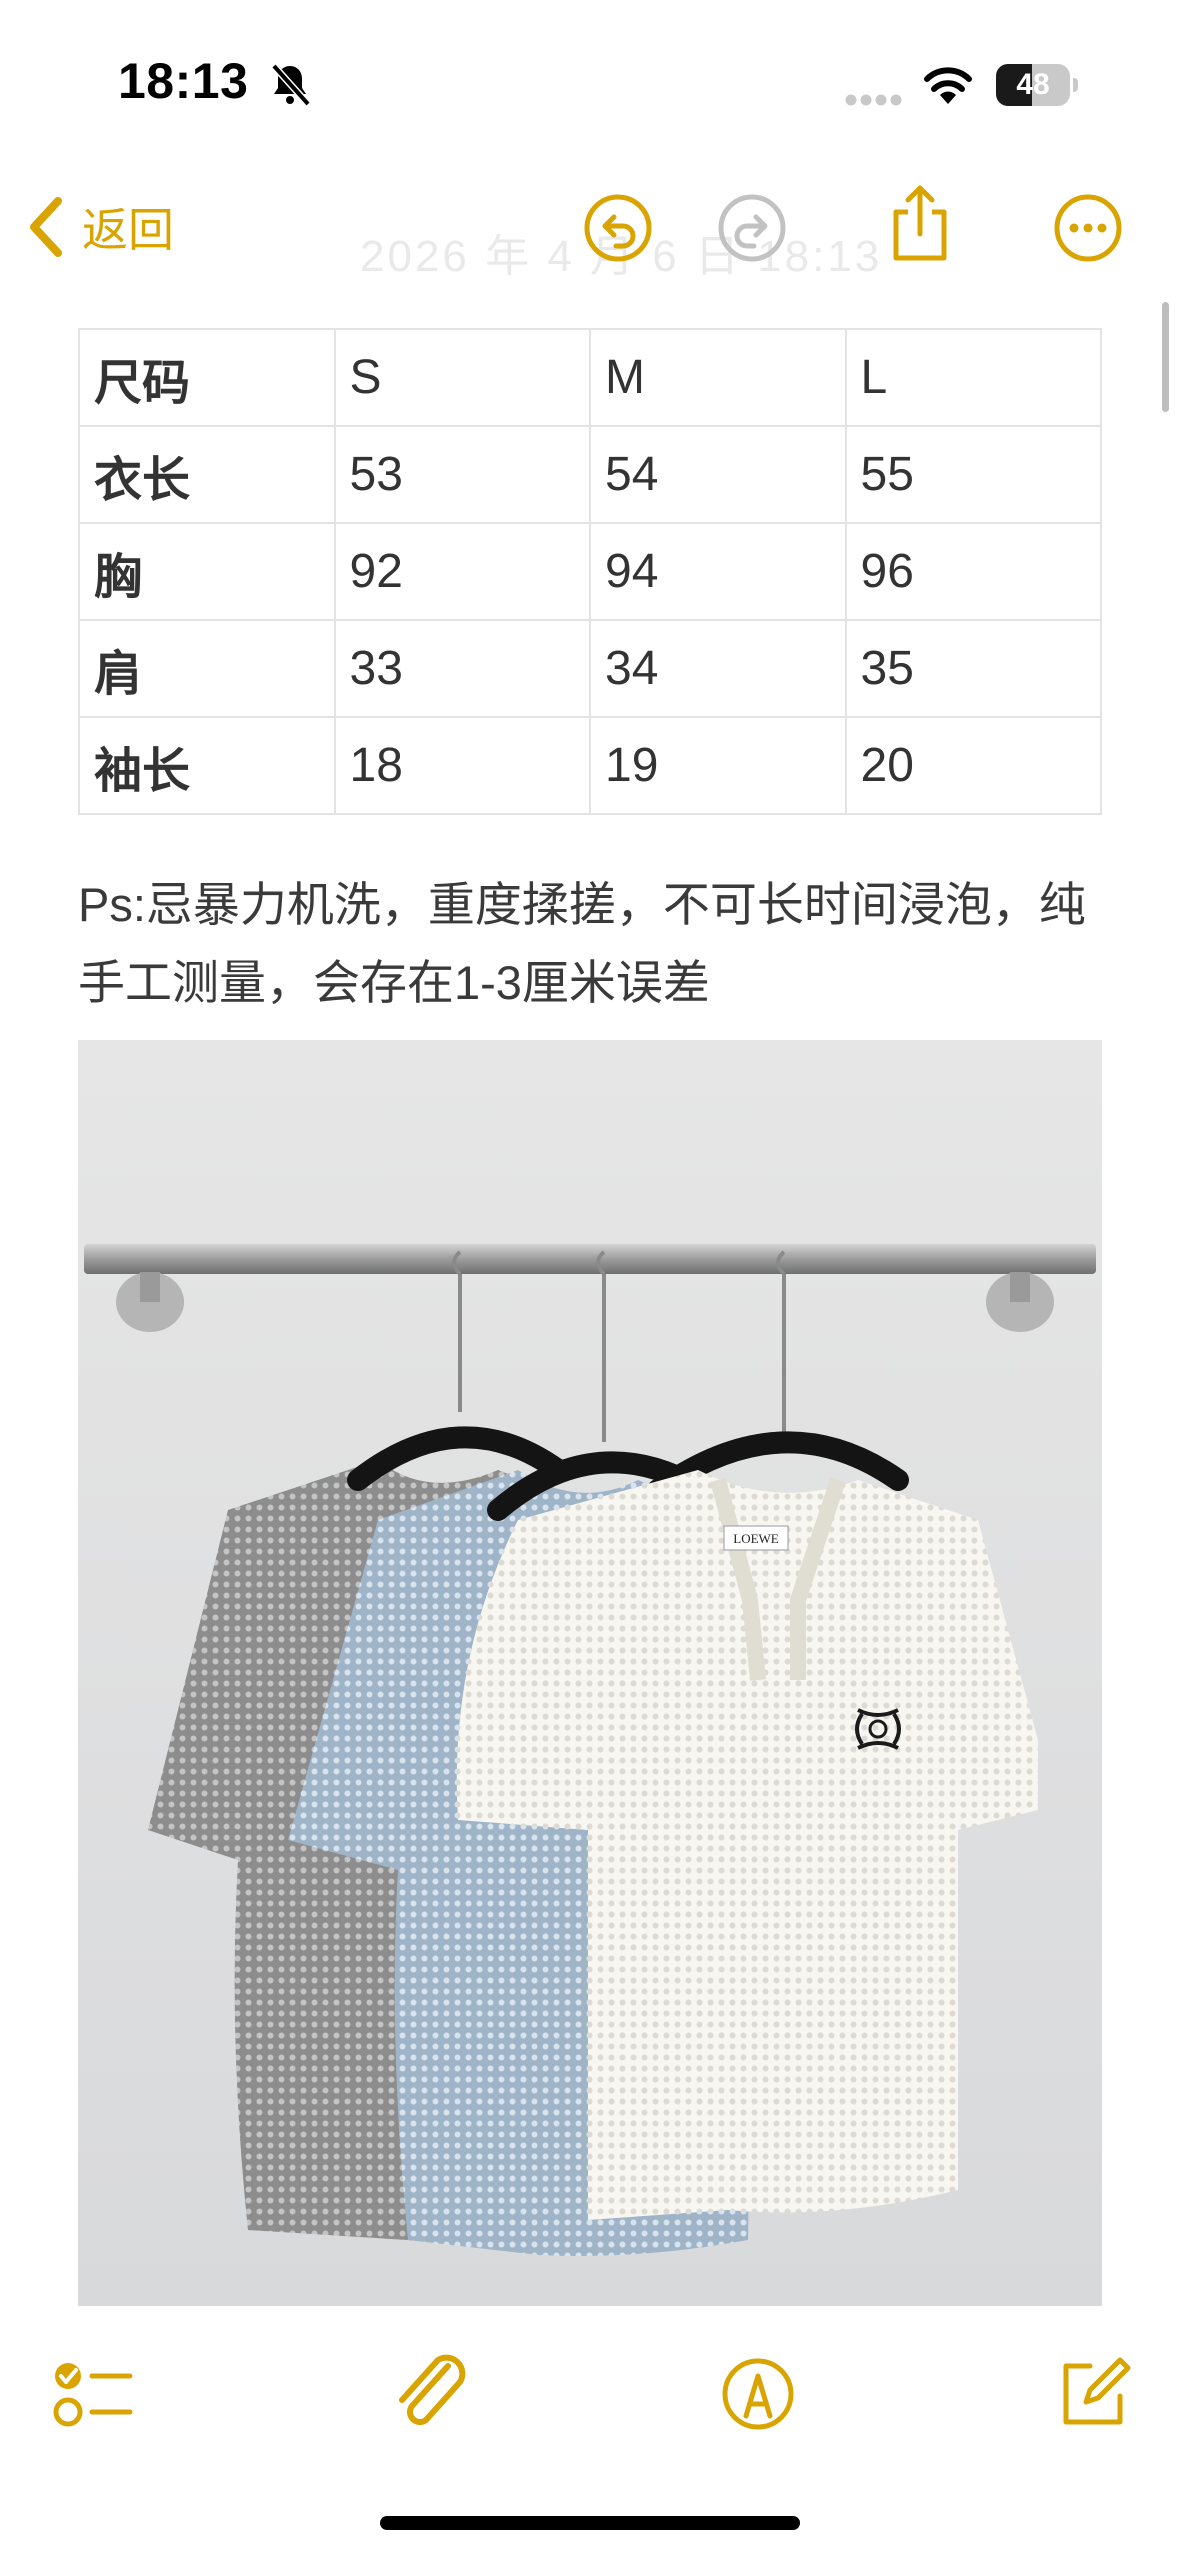  What do you see at coordinates (718, 668) in the screenshot?
I see `table-cell: 34` at bounding box center [718, 668].